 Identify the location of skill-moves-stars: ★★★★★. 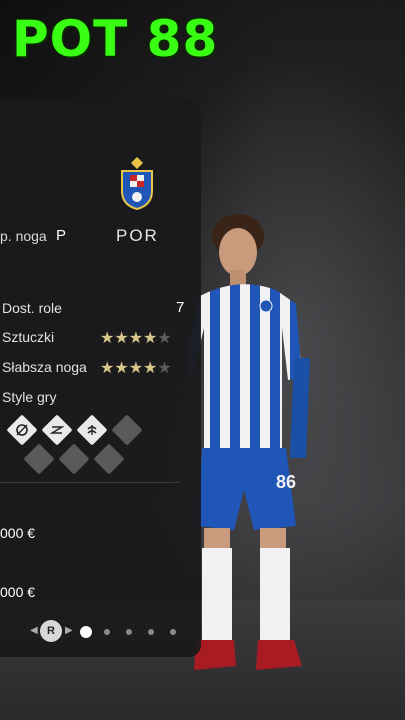
(136, 338).